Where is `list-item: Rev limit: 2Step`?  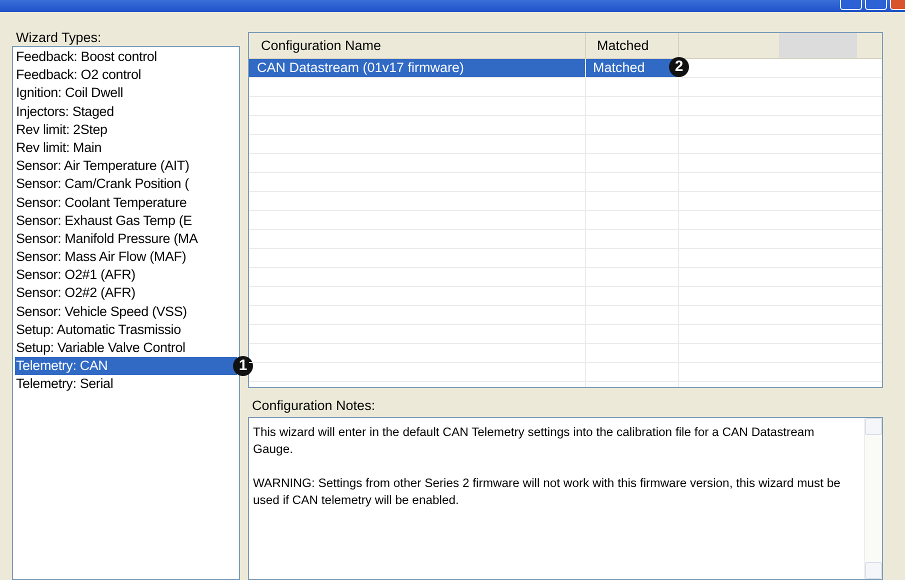
list-item: Rev limit: 2Step is located at coordinates (126, 129).